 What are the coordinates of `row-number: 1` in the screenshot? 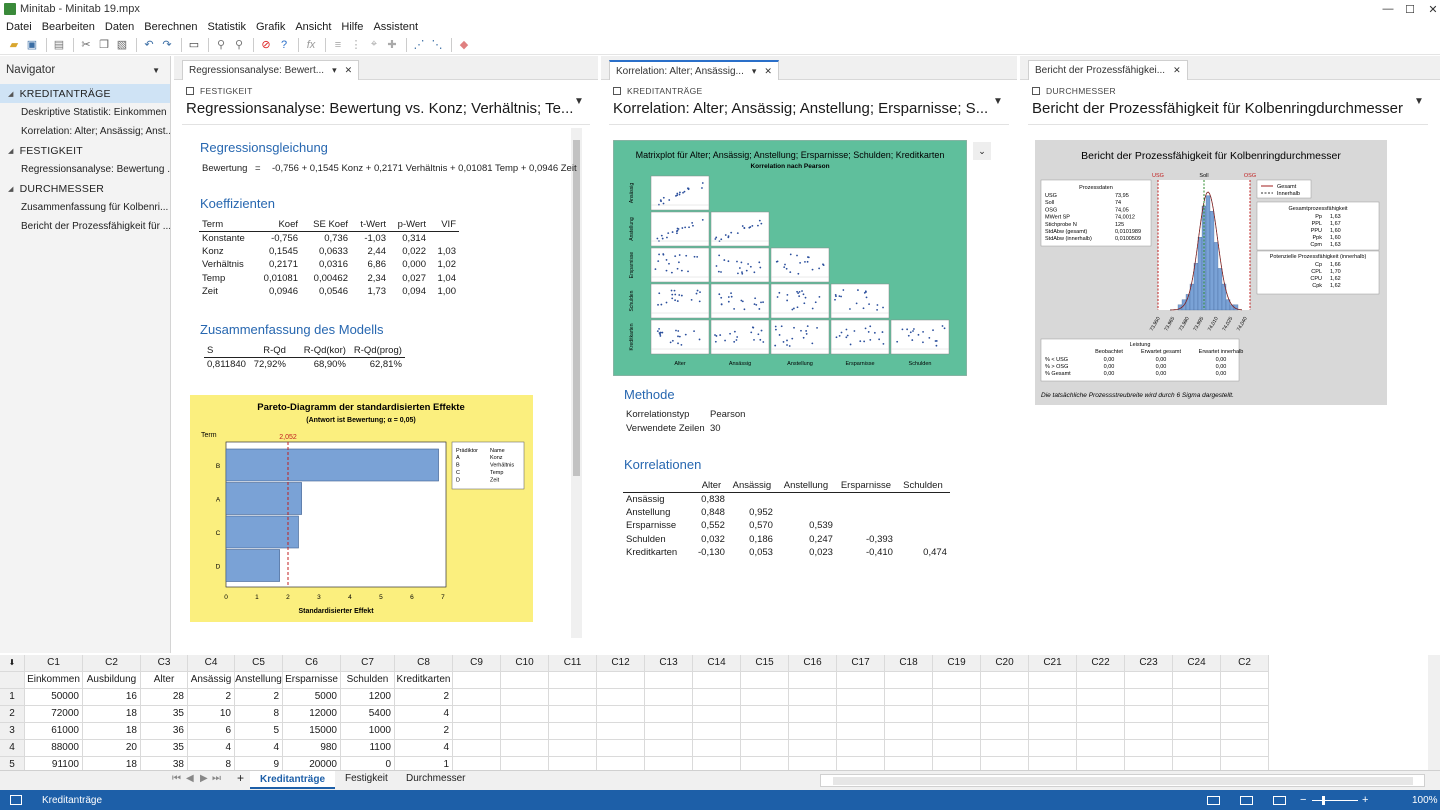 It's located at (12, 697).